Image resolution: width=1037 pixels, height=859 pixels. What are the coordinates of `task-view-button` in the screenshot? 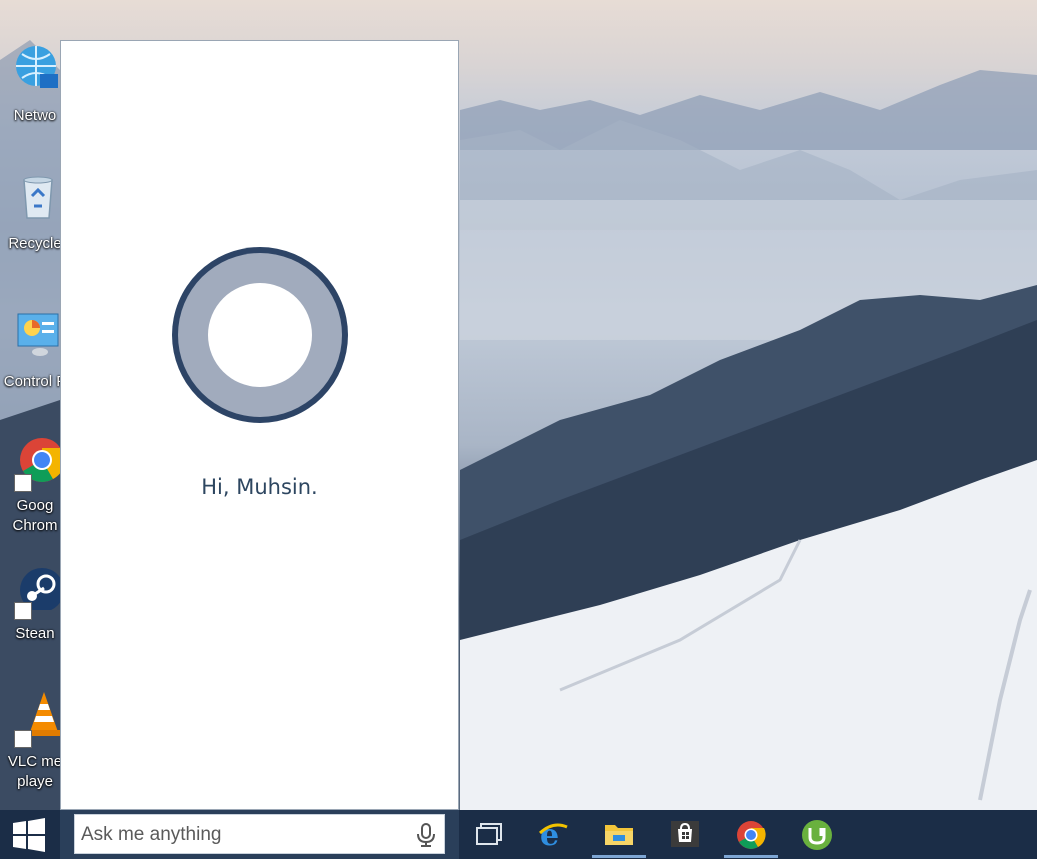 It's located at (489, 834).